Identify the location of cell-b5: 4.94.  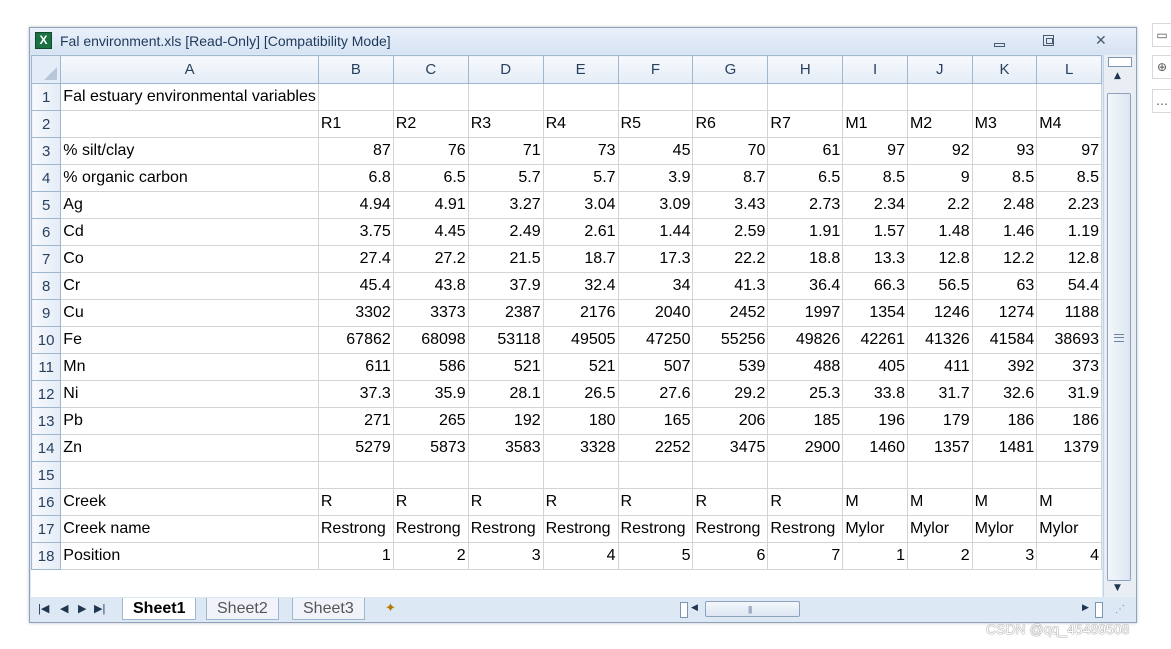
(355, 205).